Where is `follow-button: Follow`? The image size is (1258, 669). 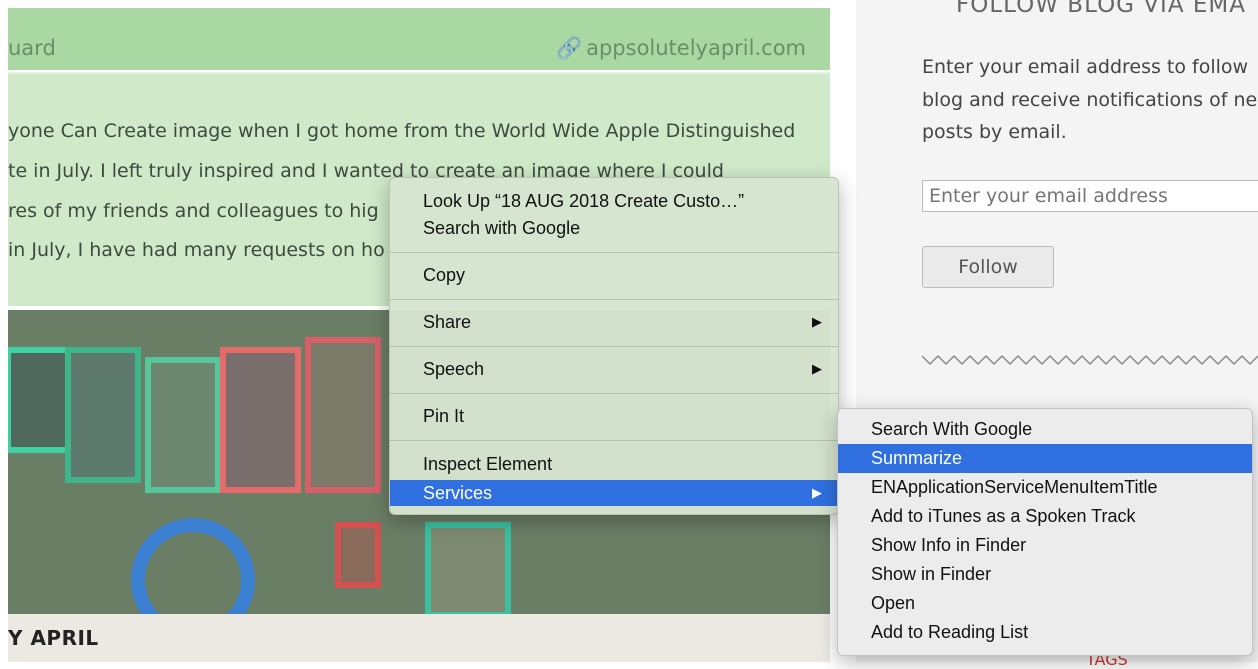 follow-button: Follow is located at coordinates (988, 267).